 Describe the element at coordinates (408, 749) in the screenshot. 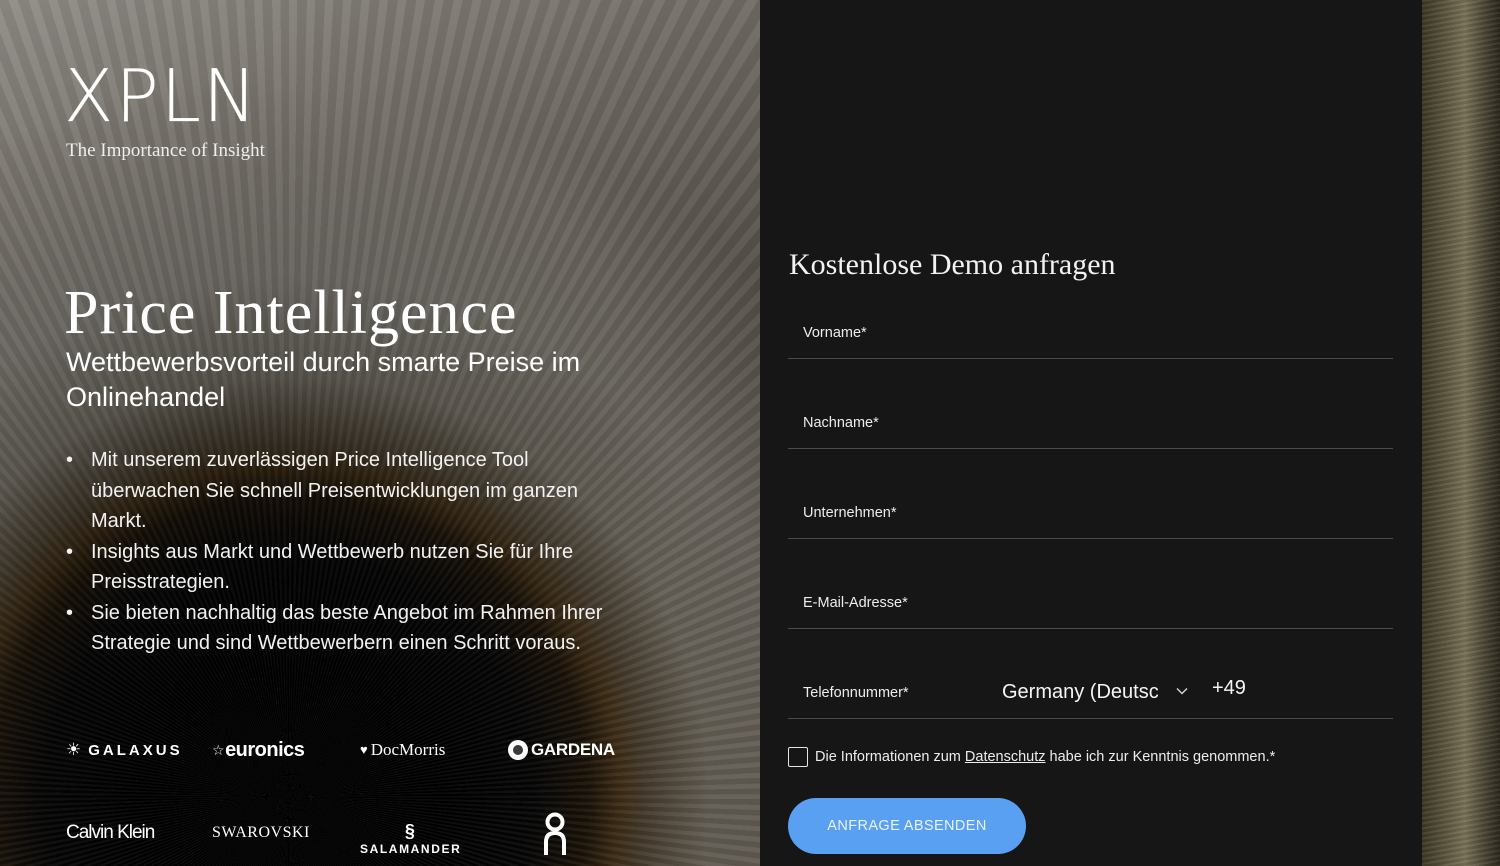

I see `brand-name: DocMorris` at that location.